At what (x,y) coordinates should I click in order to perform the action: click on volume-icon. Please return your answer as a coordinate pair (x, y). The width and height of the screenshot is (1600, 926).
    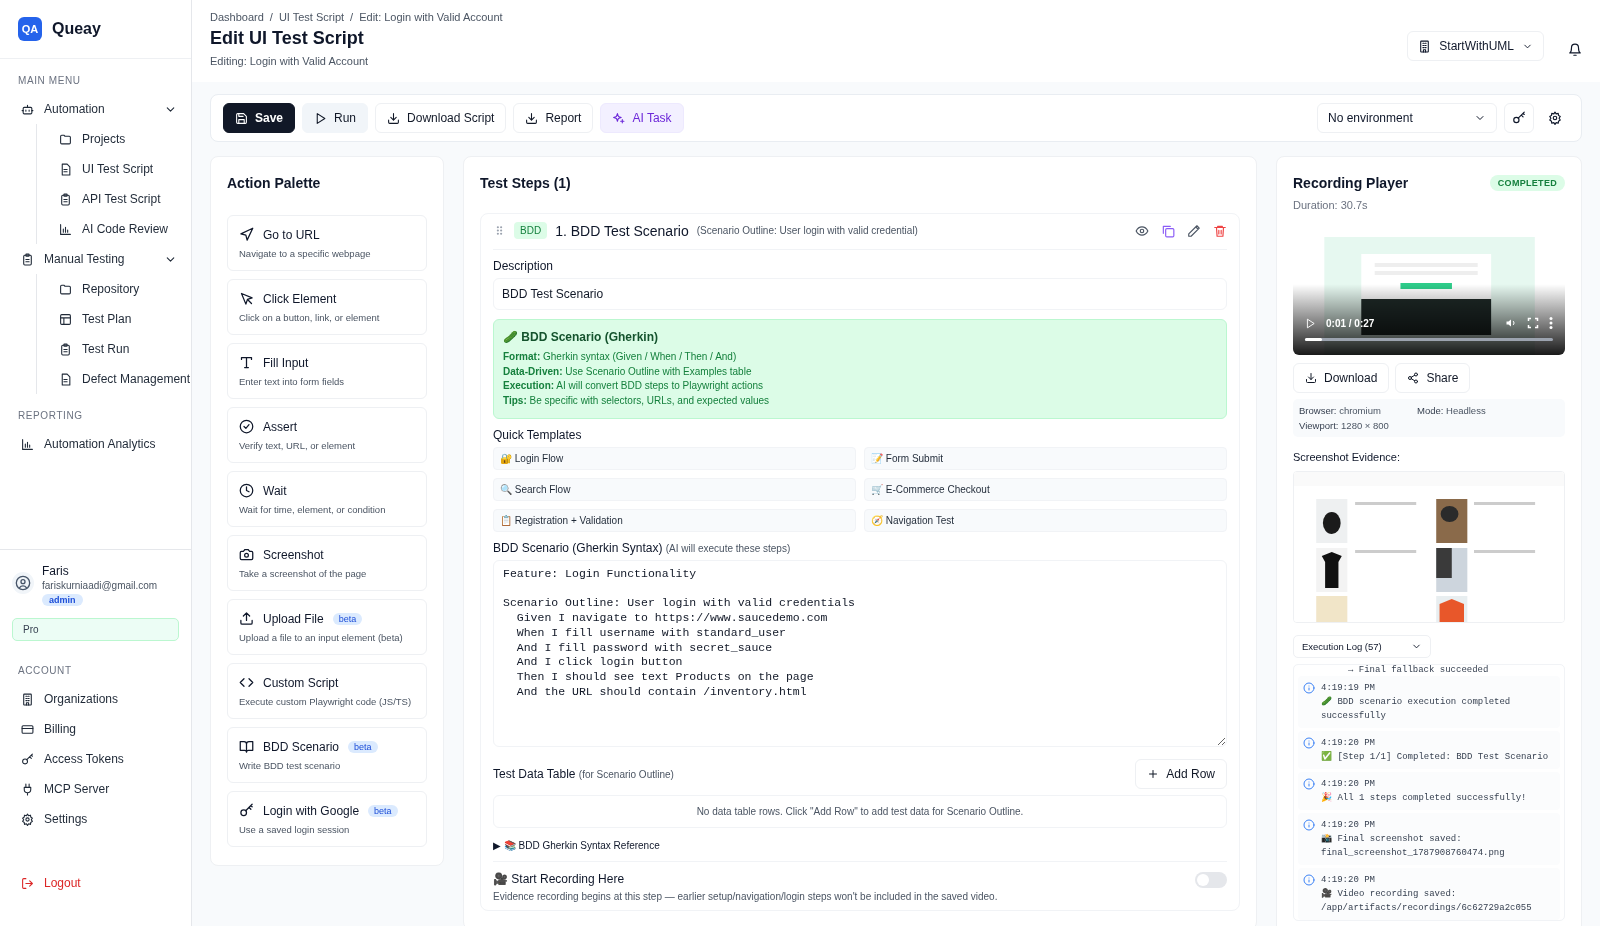
    Looking at the image, I should click on (1511, 323).